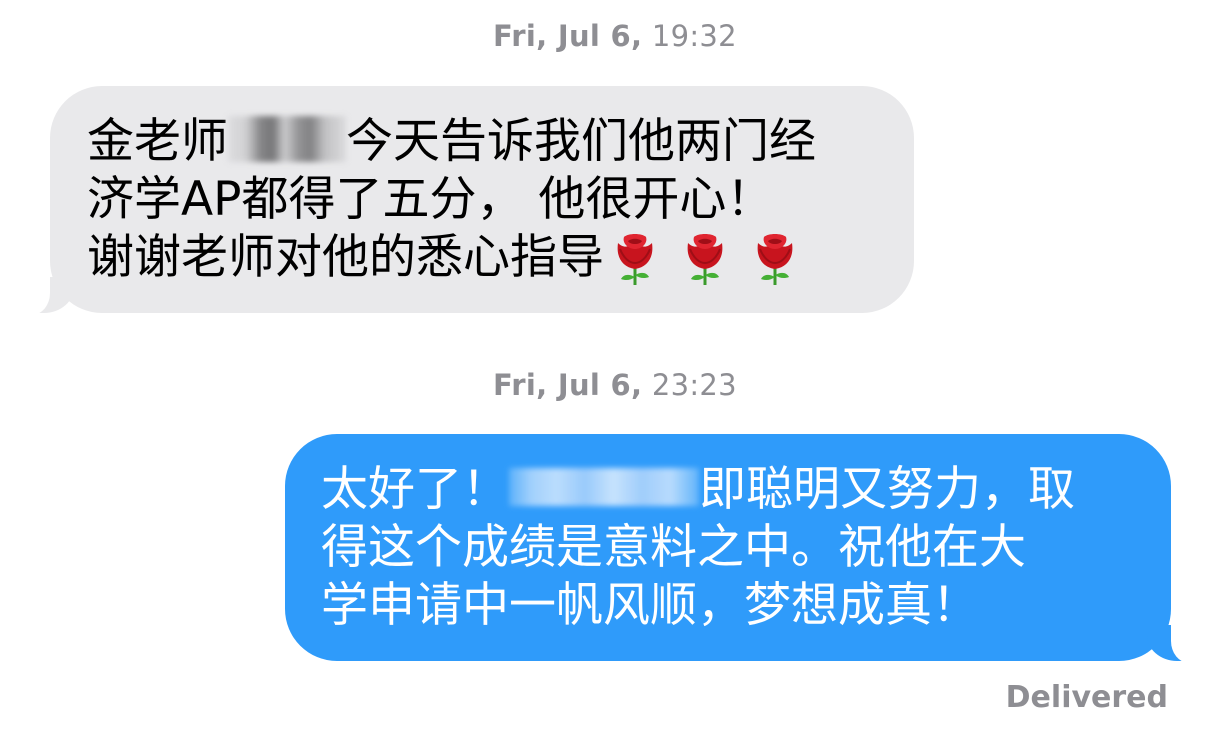 This screenshot has width=1230, height=732. What do you see at coordinates (581, 141) in the screenshot?
I see `message-text: 今天告诉我们他两门经` at bounding box center [581, 141].